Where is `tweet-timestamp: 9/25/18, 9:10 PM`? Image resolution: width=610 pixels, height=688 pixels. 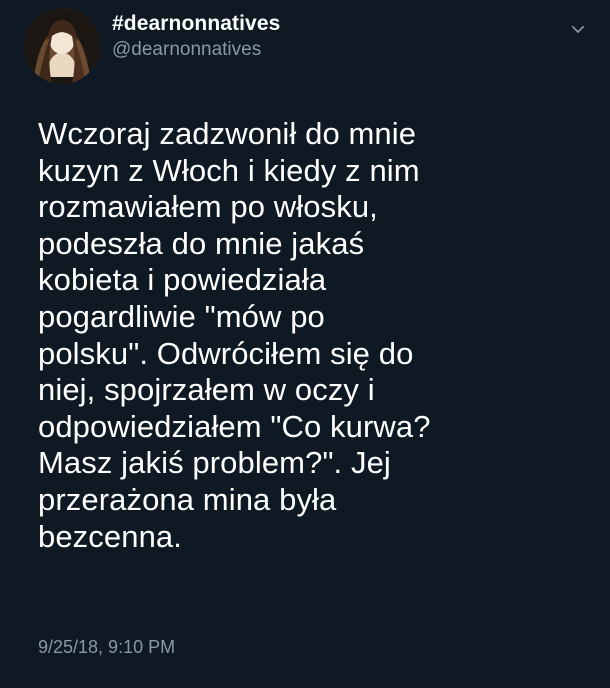
tweet-timestamp: 9/25/18, 9:10 PM is located at coordinates (106, 647).